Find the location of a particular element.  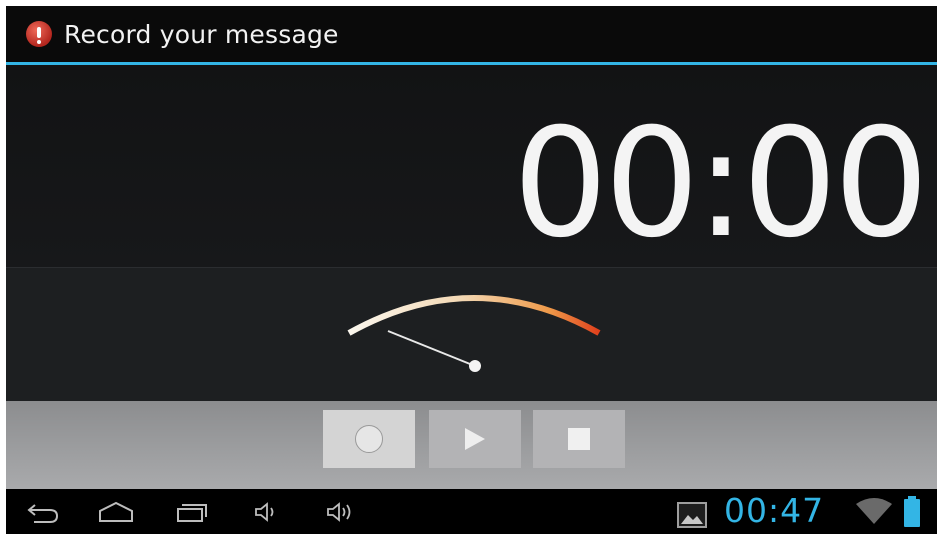

dialog-title: Record your message is located at coordinates (201, 34).